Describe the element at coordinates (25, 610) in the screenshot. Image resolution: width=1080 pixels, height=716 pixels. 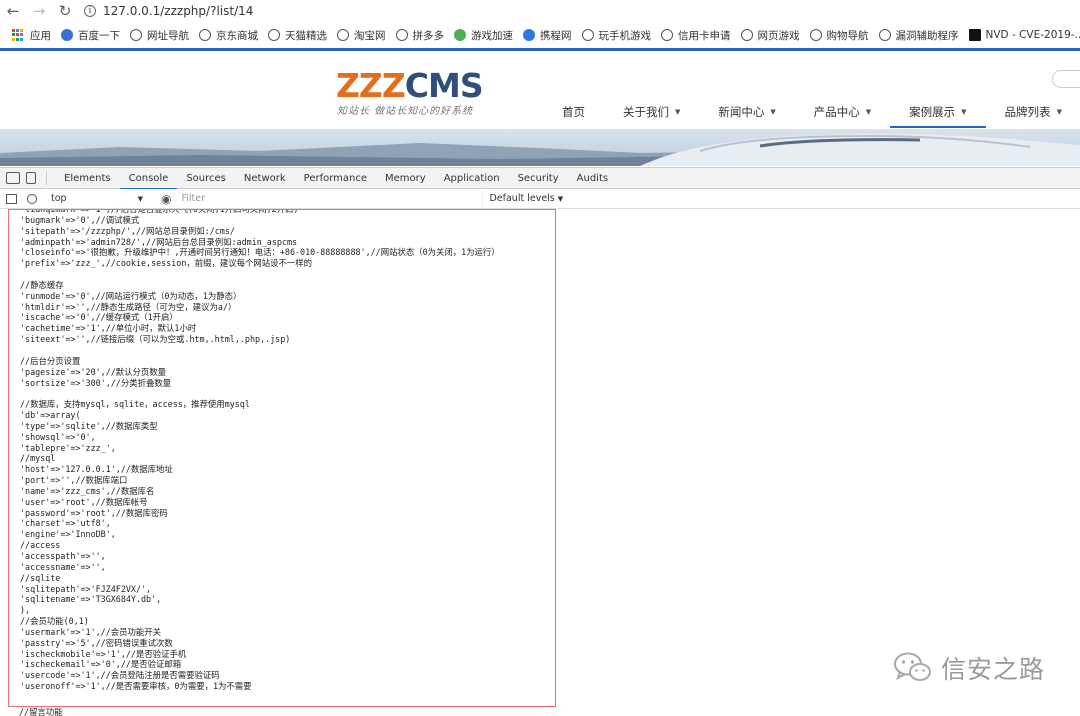
I see `console-line: ),` at that location.